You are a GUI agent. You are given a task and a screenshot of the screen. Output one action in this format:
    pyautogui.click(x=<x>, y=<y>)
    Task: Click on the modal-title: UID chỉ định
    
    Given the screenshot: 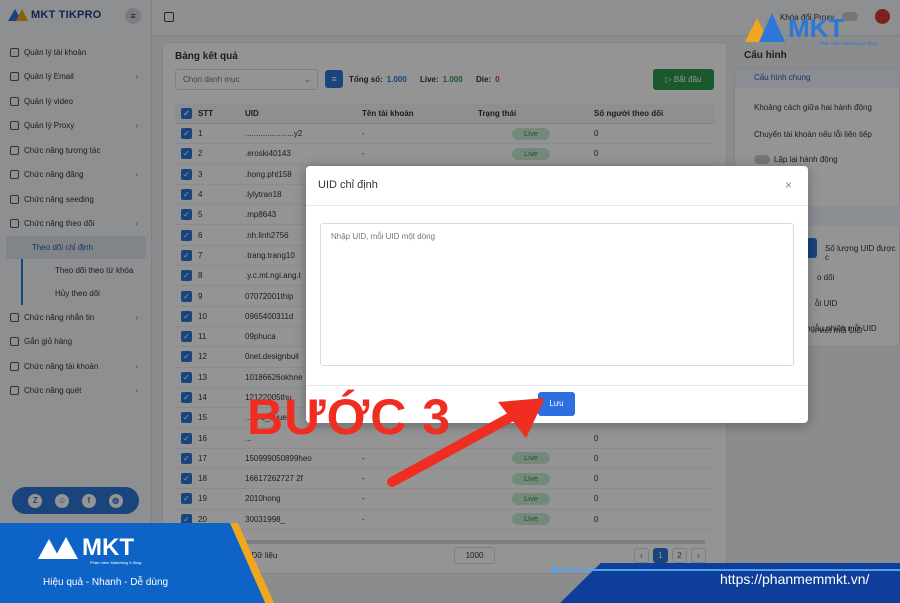 What is the action you would take?
    pyautogui.click(x=348, y=185)
    